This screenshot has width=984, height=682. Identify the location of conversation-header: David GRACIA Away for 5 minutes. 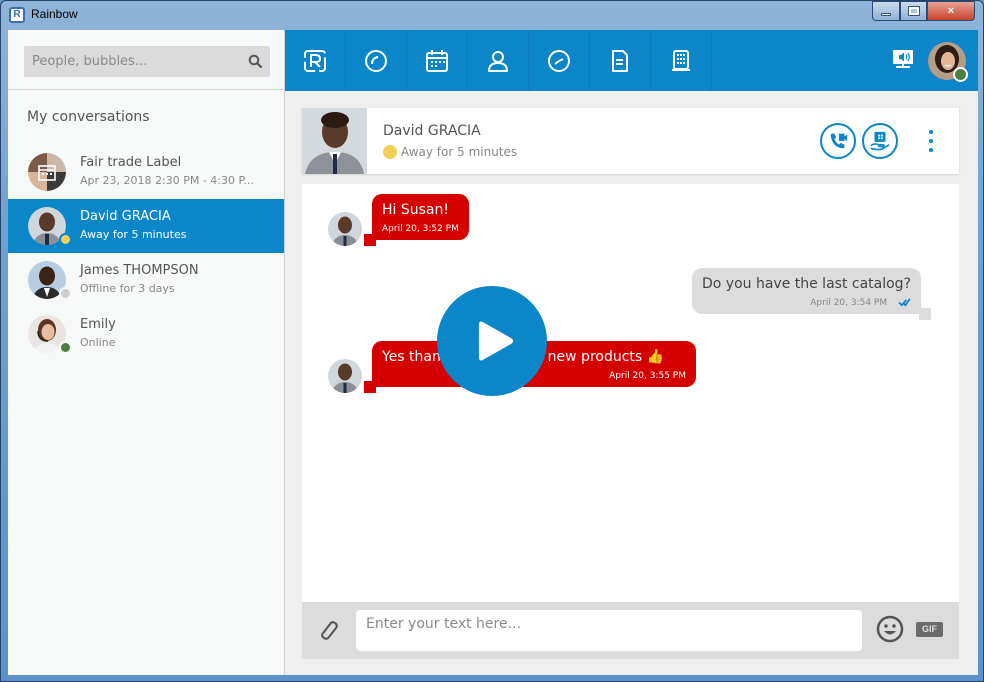
(630, 141).